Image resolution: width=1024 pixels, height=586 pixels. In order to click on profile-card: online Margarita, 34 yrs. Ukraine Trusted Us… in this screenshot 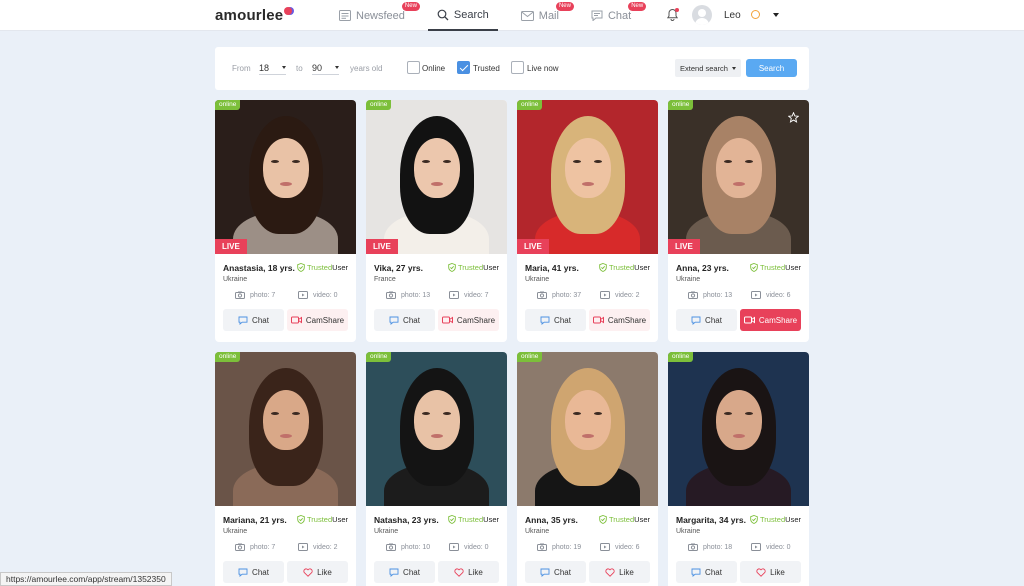, I will do `click(738, 469)`.